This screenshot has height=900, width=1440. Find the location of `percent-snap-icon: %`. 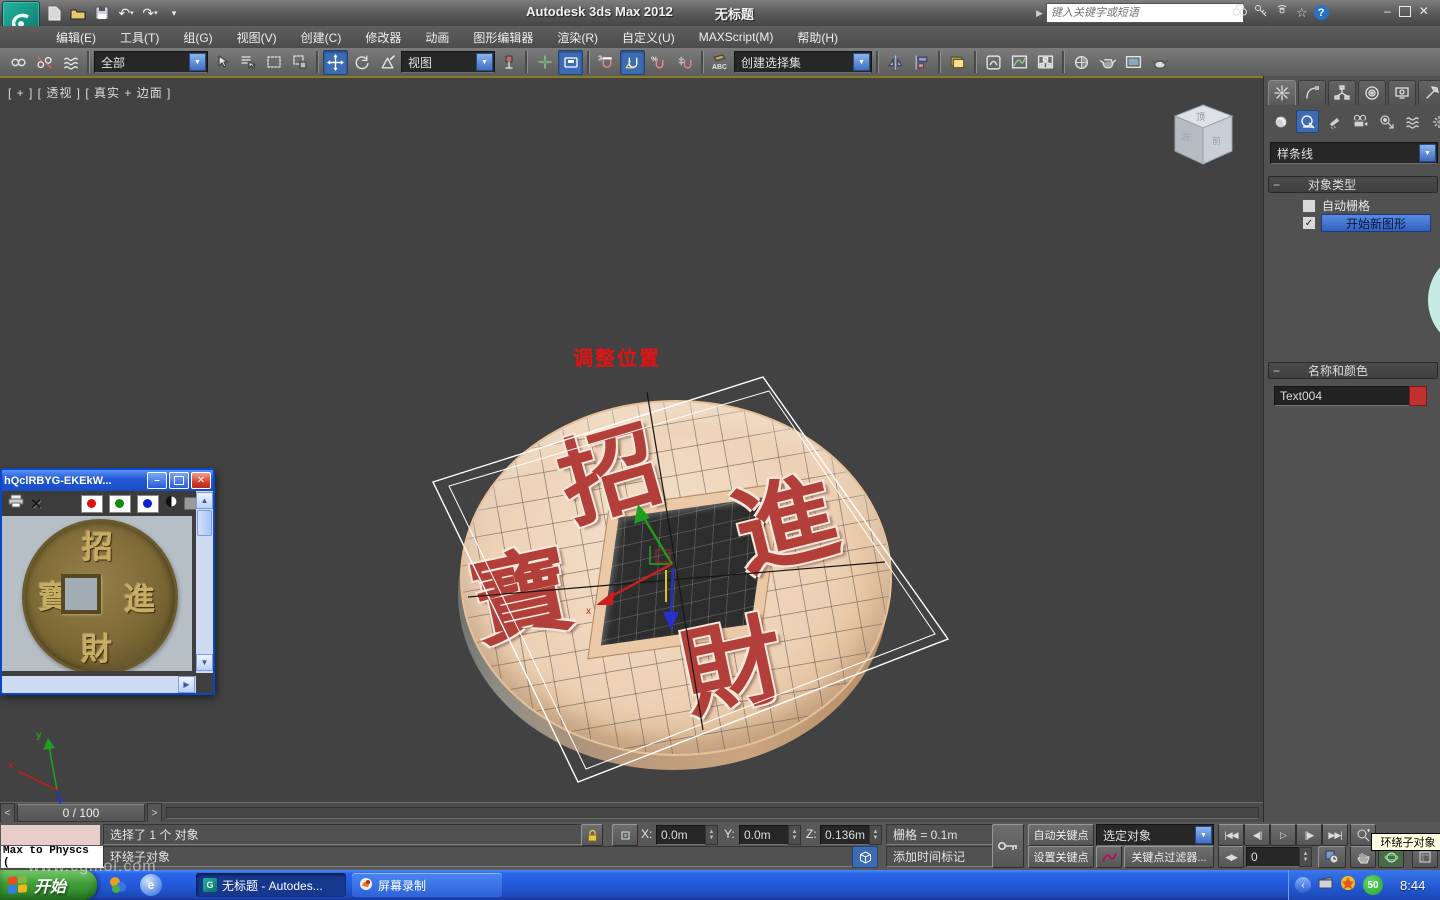

percent-snap-icon: % is located at coordinates (658, 62).